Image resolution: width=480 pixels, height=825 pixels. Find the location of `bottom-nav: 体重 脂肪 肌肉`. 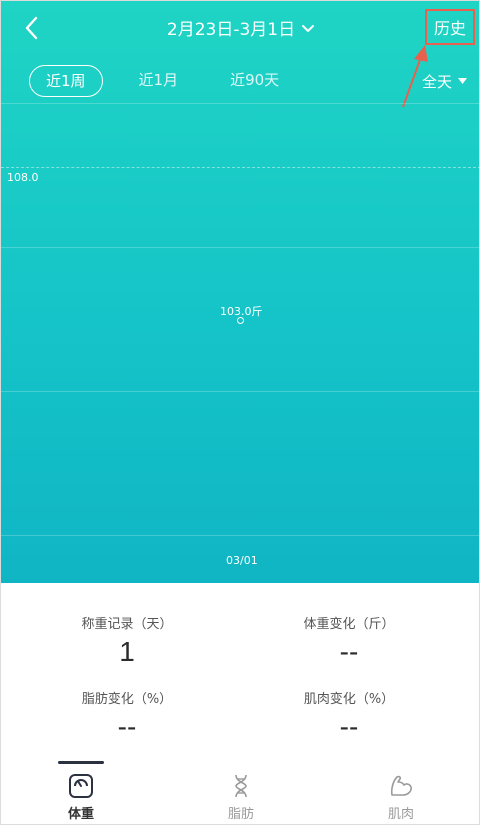

bottom-nav: 体重 脂肪 肌肉 is located at coordinates (240, 792).